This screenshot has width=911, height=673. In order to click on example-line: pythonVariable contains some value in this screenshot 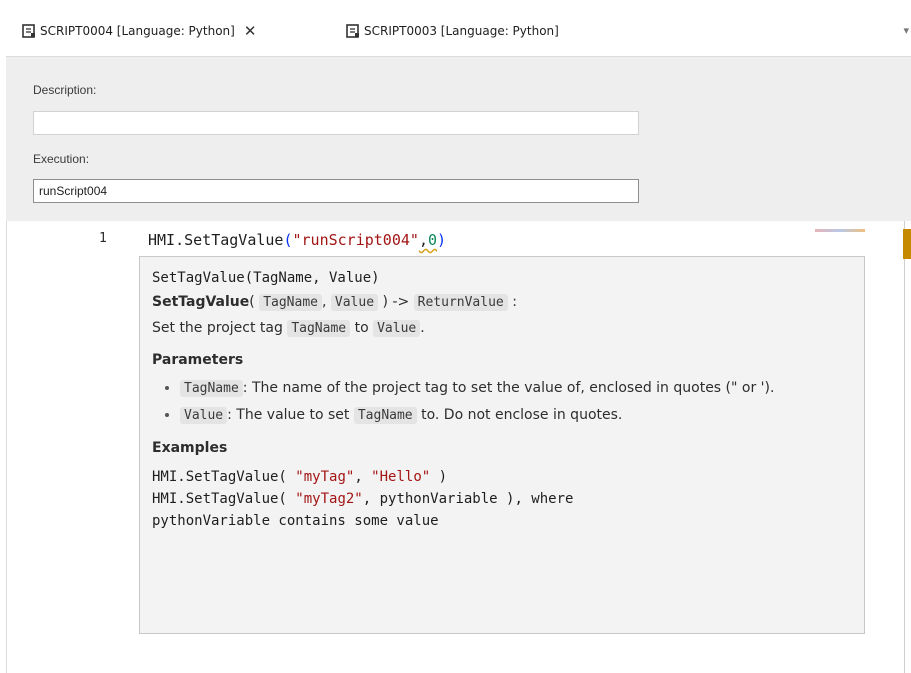, I will do `click(502, 521)`.